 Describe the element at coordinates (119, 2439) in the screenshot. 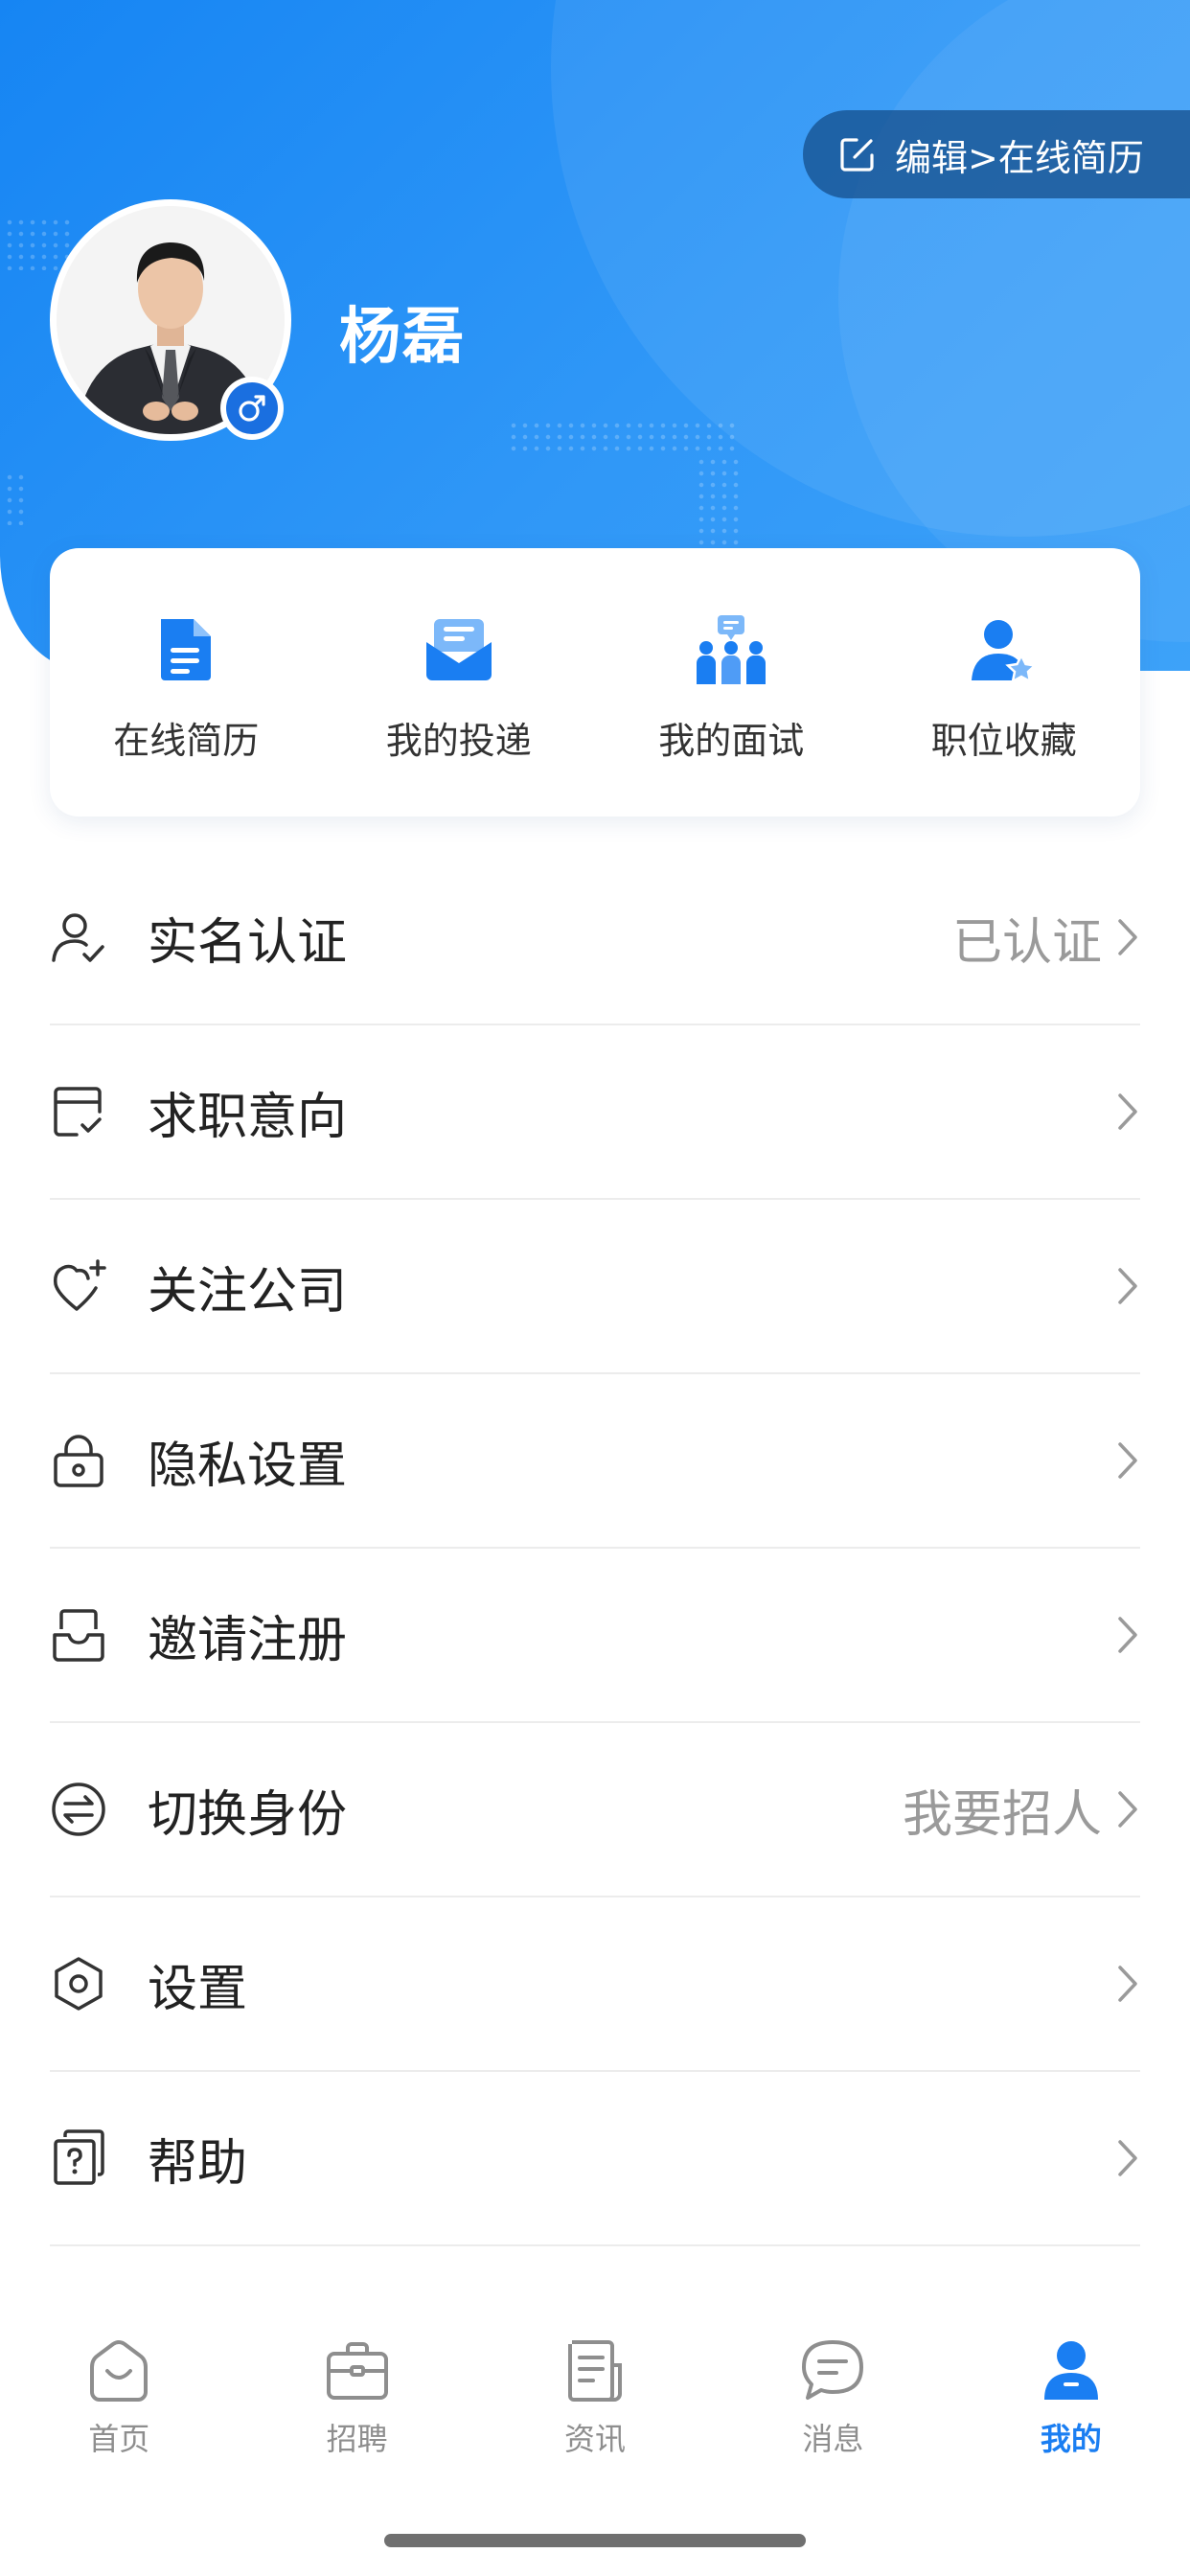

I see `tab-label: 首页` at that location.